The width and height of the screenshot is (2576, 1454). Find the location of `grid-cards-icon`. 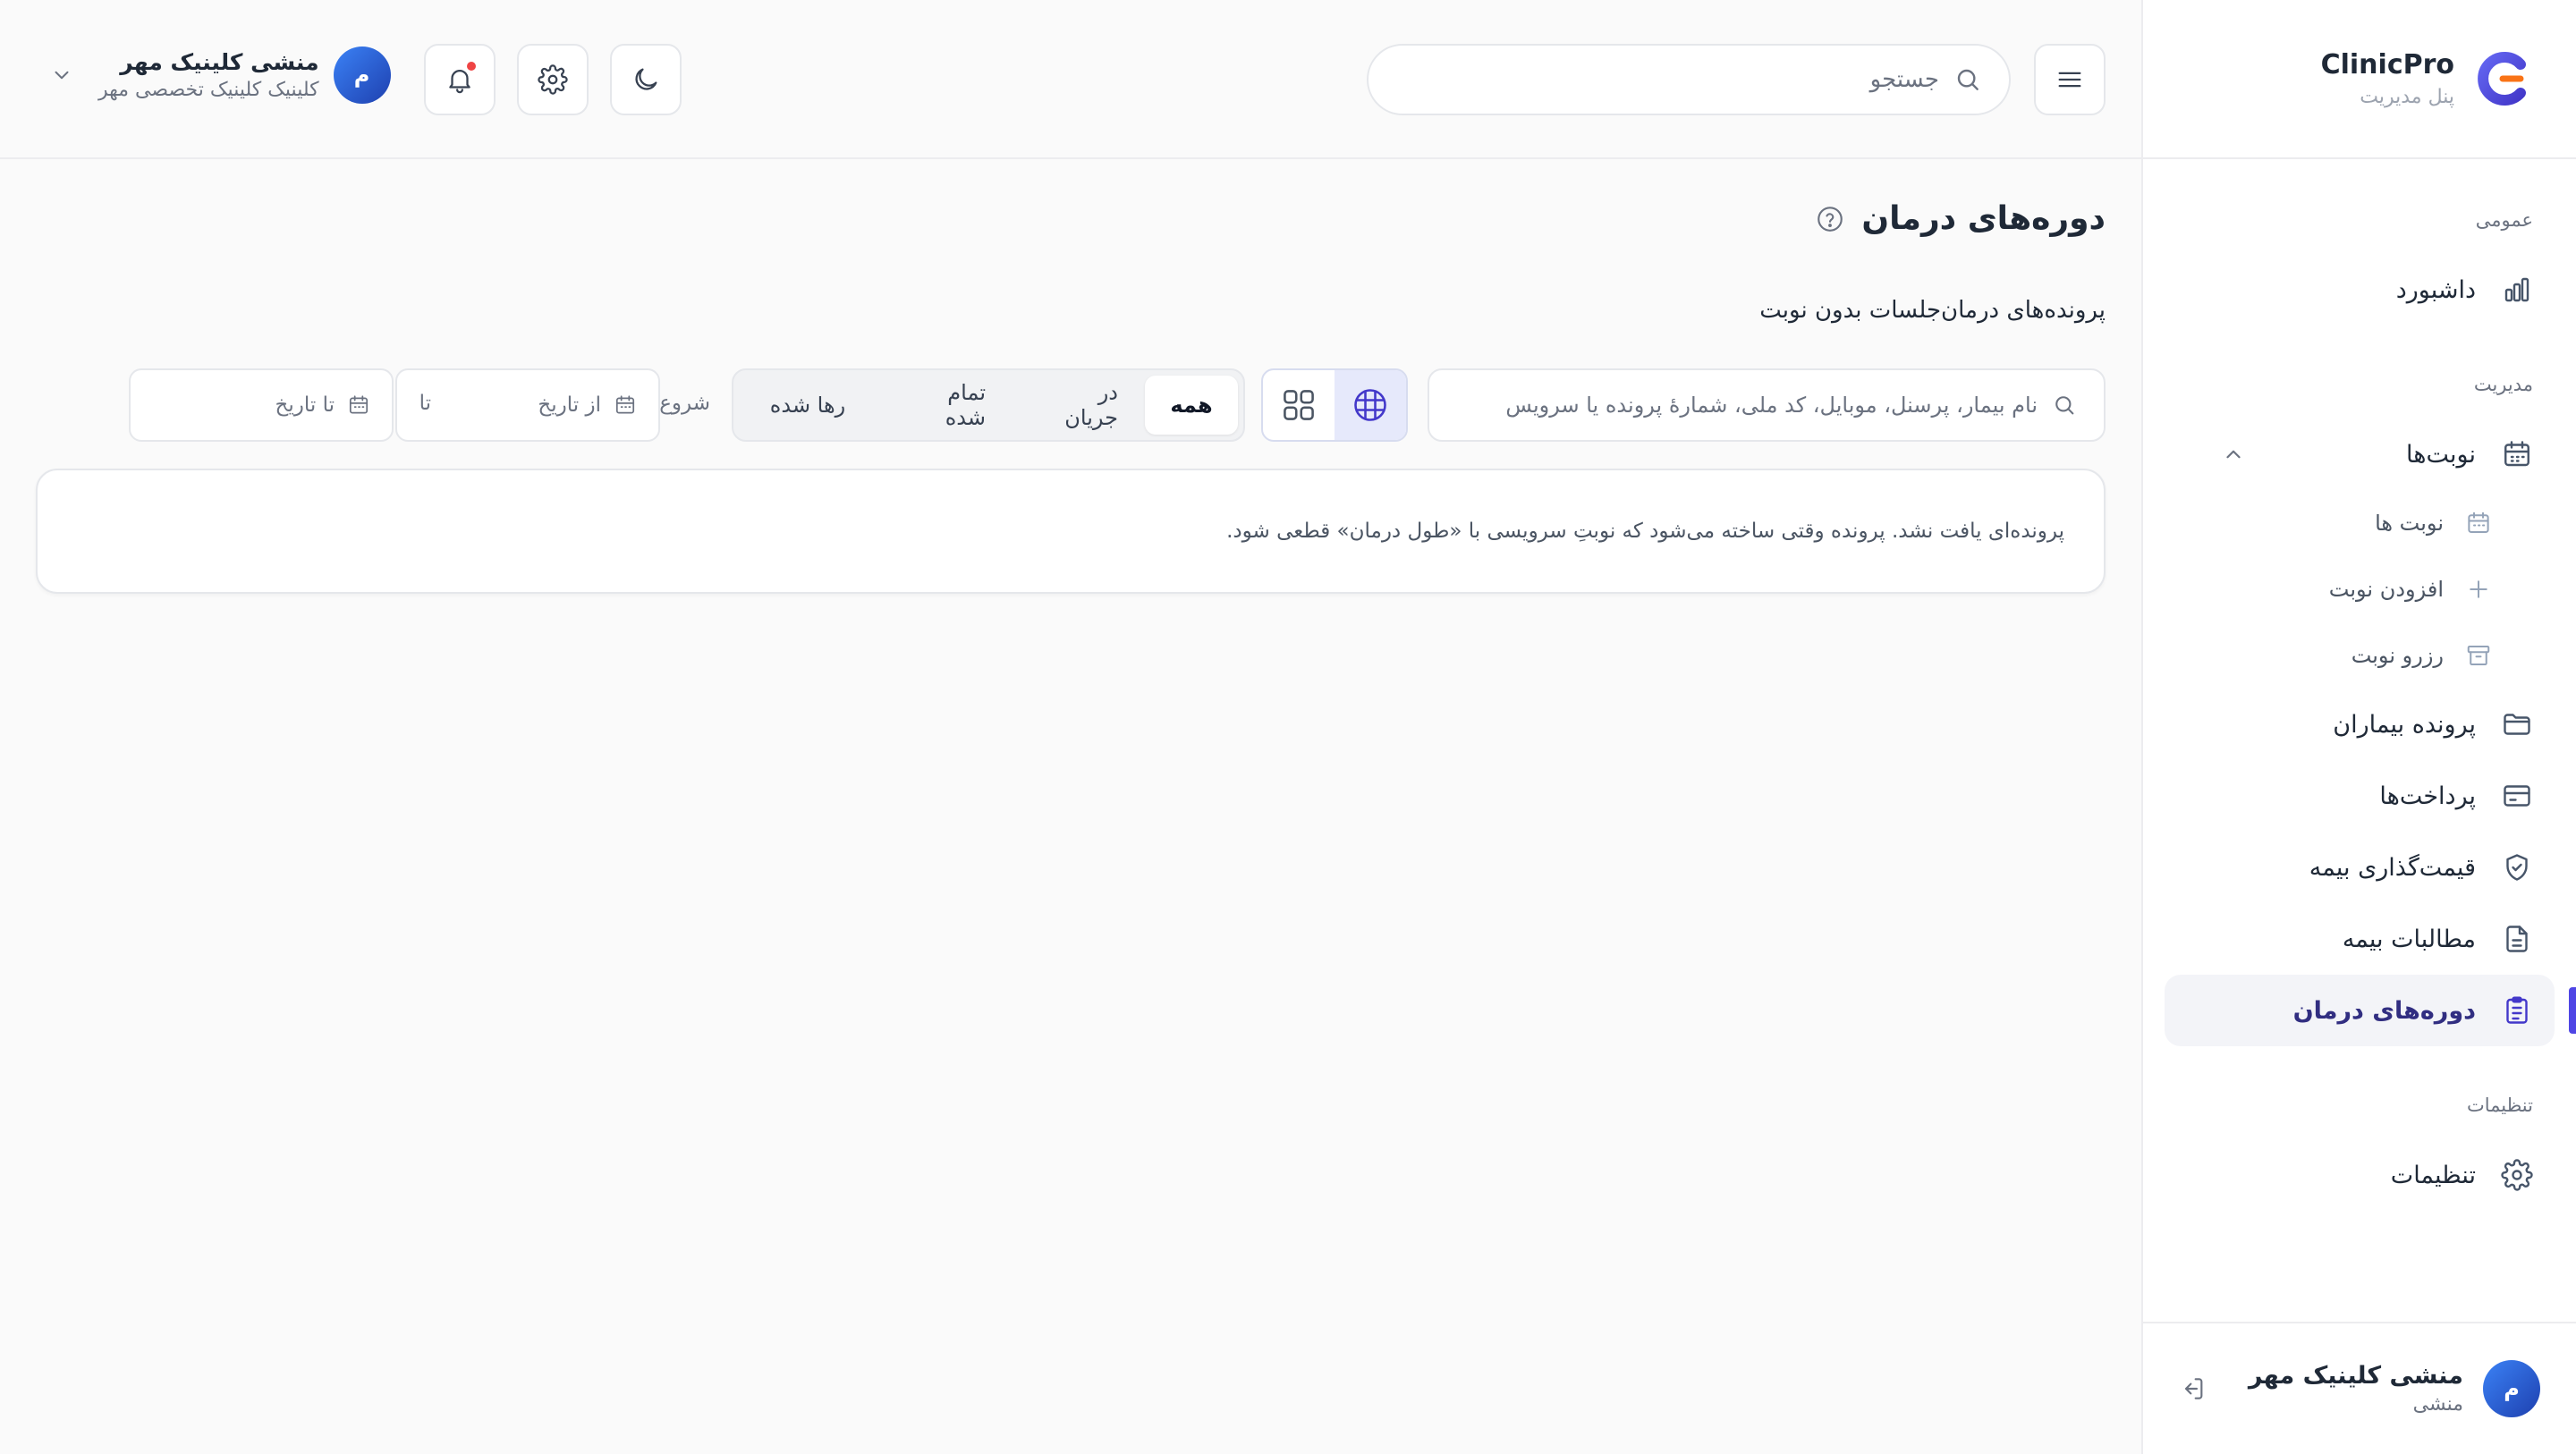

grid-cards-icon is located at coordinates (1299, 405).